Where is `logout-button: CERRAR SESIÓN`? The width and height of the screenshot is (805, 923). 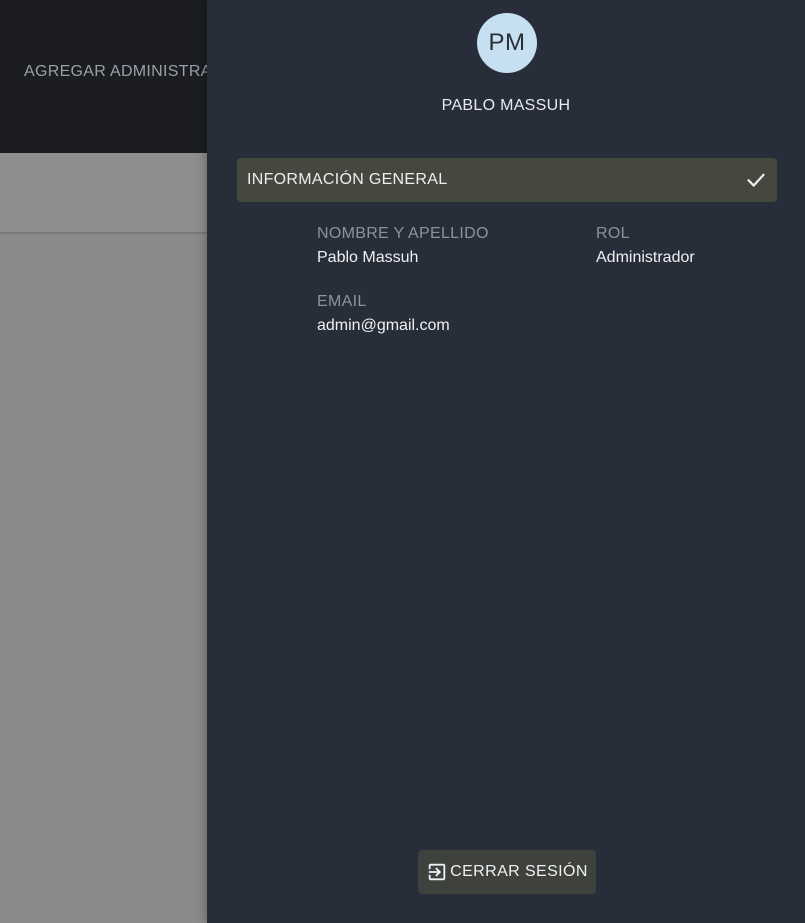 logout-button: CERRAR SESIÓN is located at coordinates (507, 872).